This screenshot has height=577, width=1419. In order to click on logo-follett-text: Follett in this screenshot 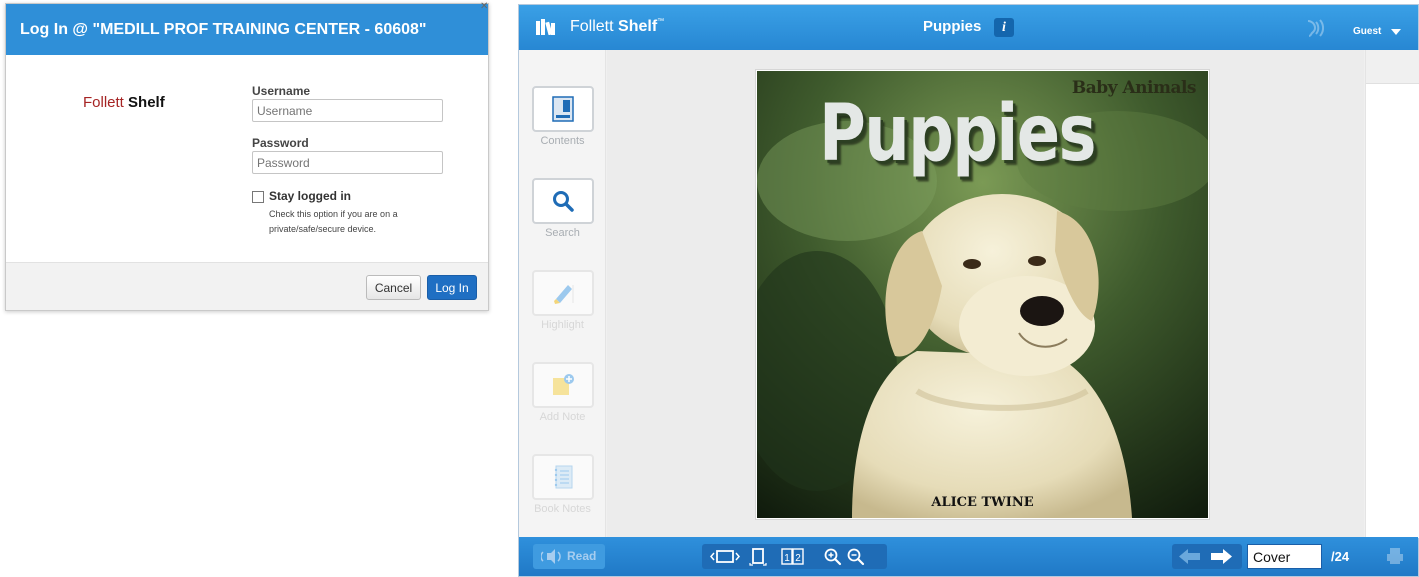, I will do `click(103, 102)`.